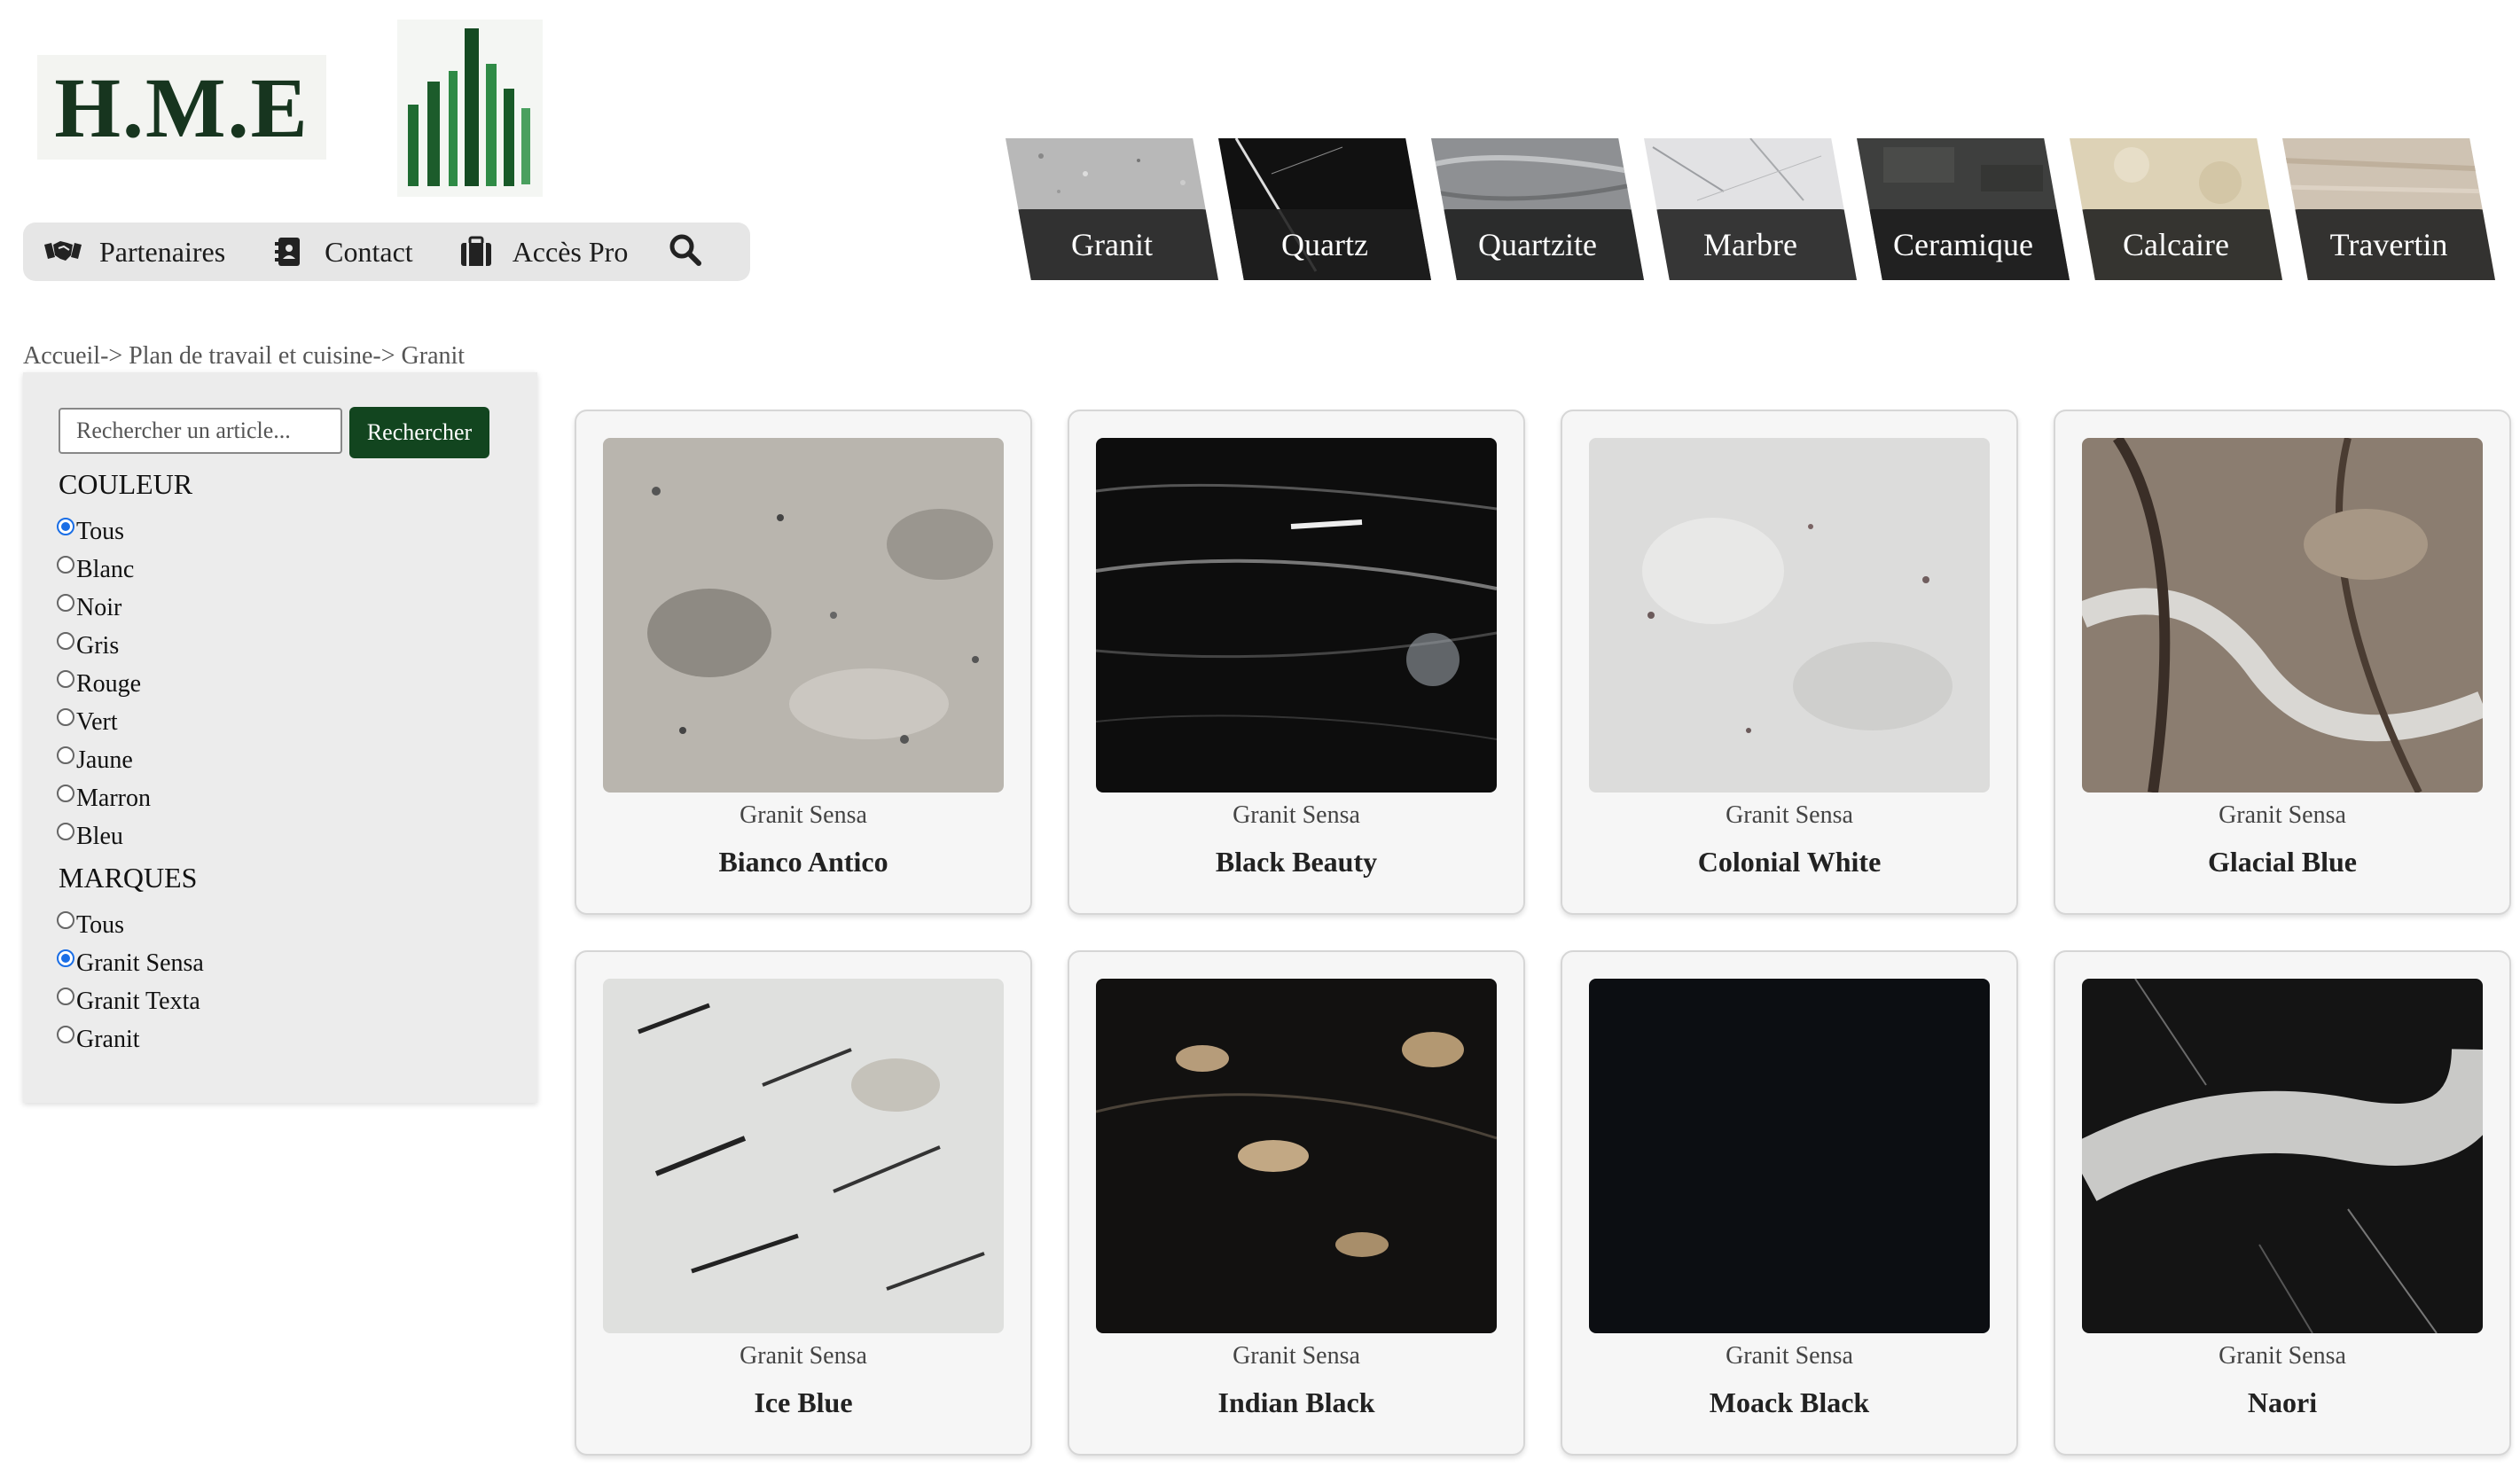  Describe the element at coordinates (1789, 1402) in the screenshot. I see `product-name: Moack Black` at that location.